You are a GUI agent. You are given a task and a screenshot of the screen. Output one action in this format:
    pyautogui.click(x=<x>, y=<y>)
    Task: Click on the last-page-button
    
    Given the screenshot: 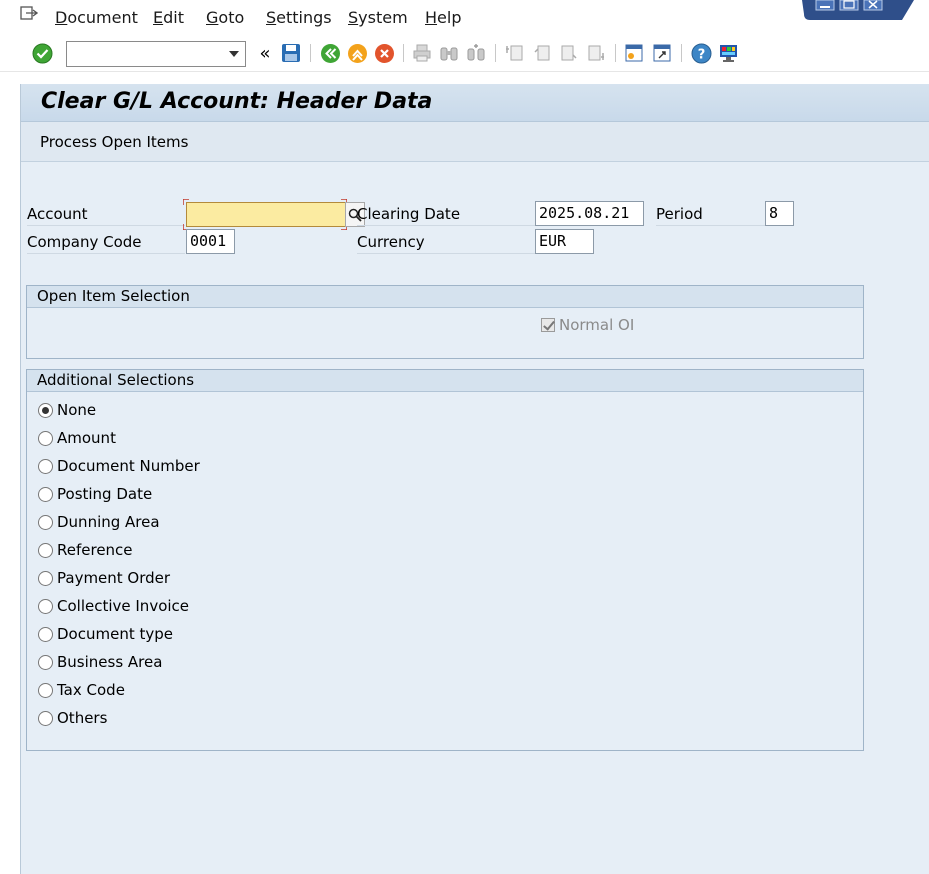 What is the action you would take?
    pyautogui.click(x=596, y=53)
    